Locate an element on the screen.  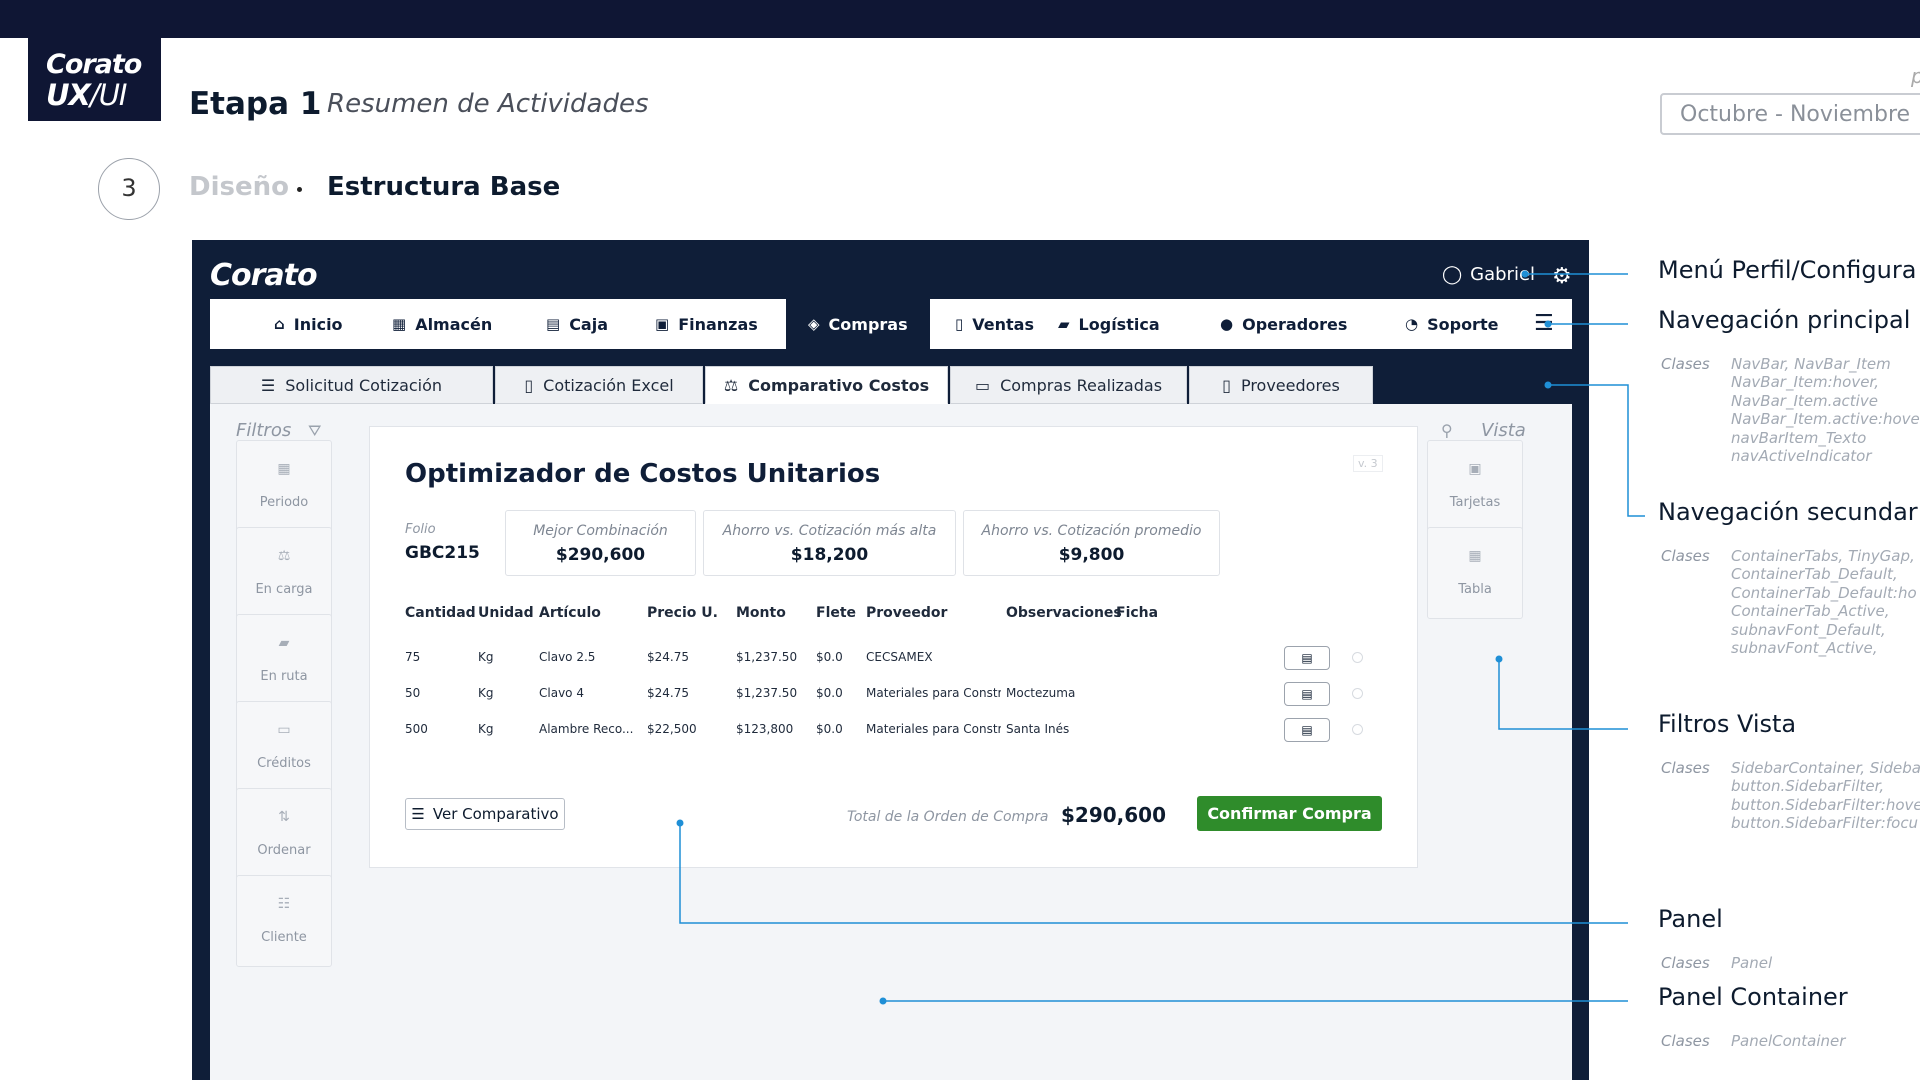
tab-compras-realizadas: ▭ Compras Realizadas is located at coordinates (1068, 385).